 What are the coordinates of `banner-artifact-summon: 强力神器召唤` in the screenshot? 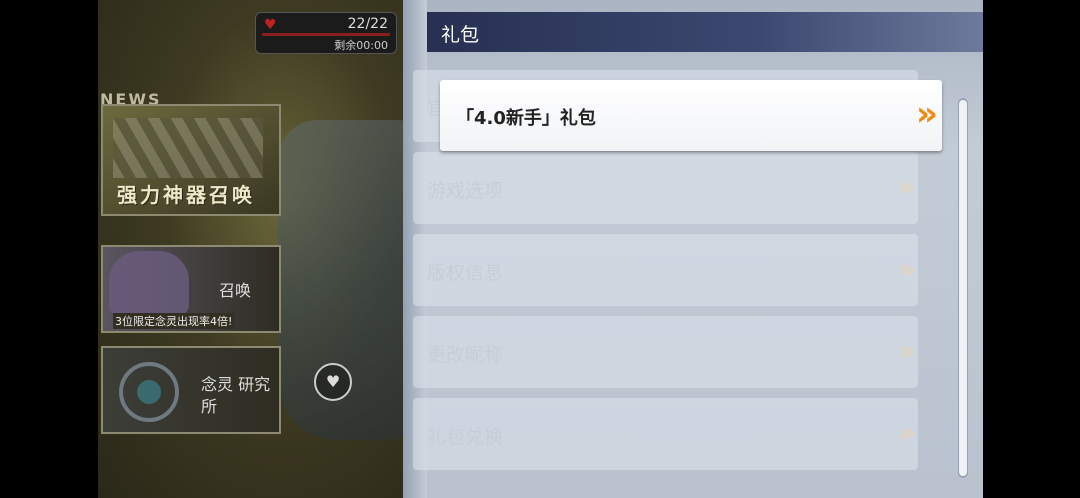 It's located at (191, 160).